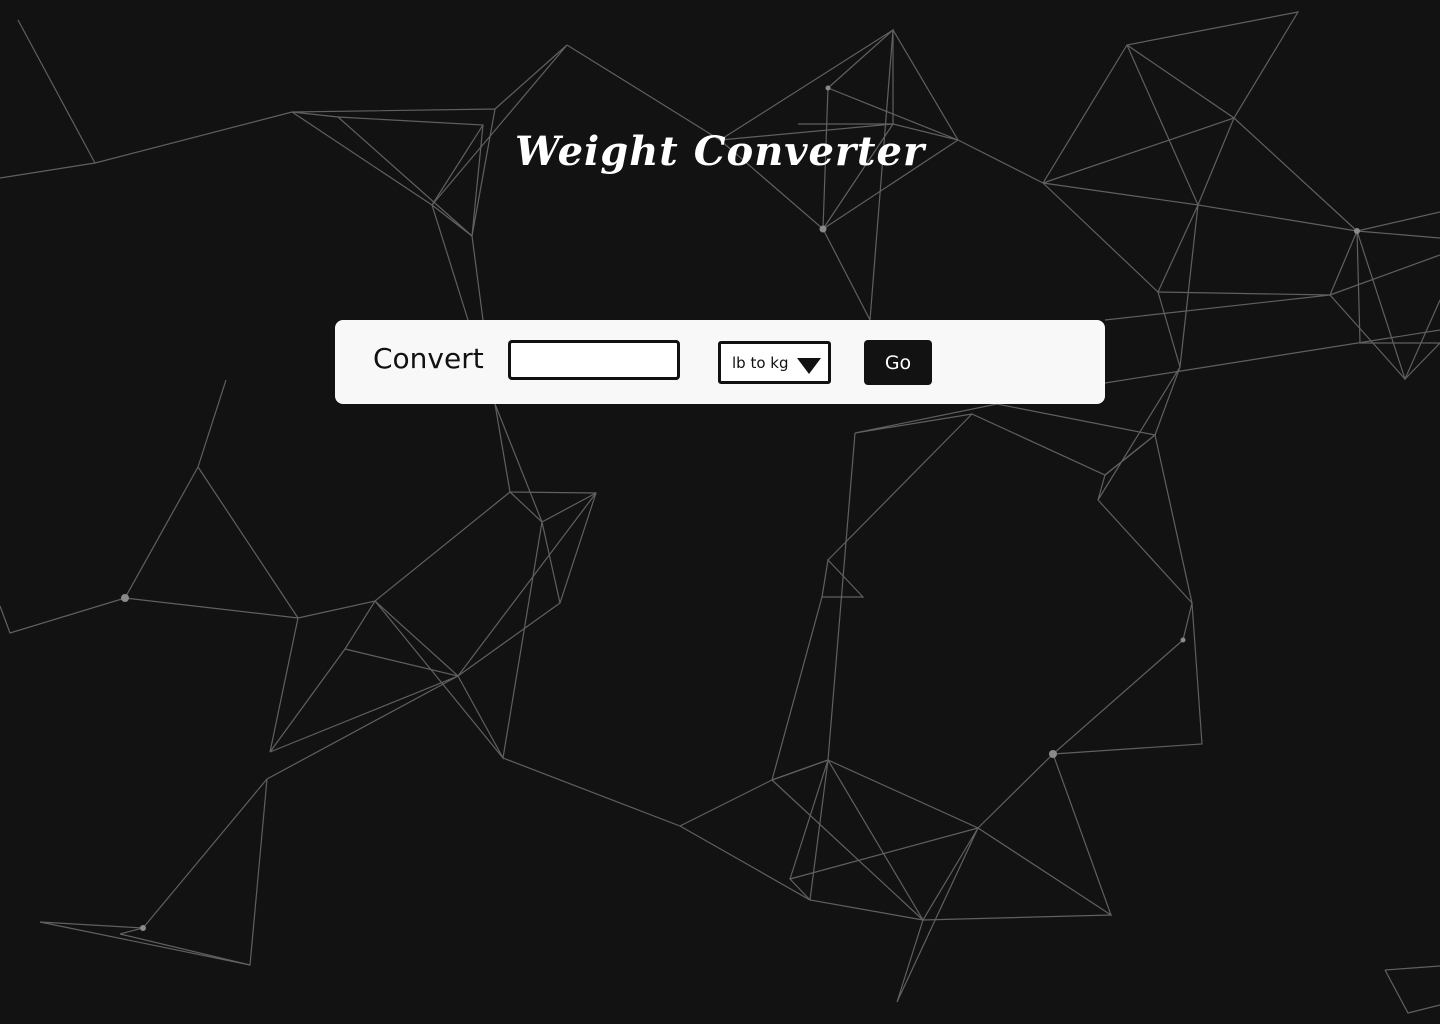  I want to click on weight-value-input, so click(594, 360).